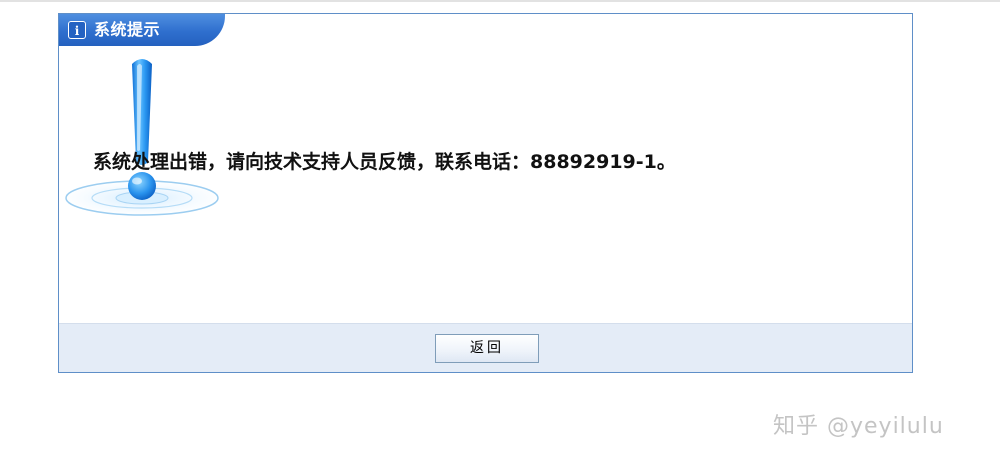 This screenshot has width=1000, height=469. I want to click on dialog-title-bar: i 系统提示, so click(142, 30).